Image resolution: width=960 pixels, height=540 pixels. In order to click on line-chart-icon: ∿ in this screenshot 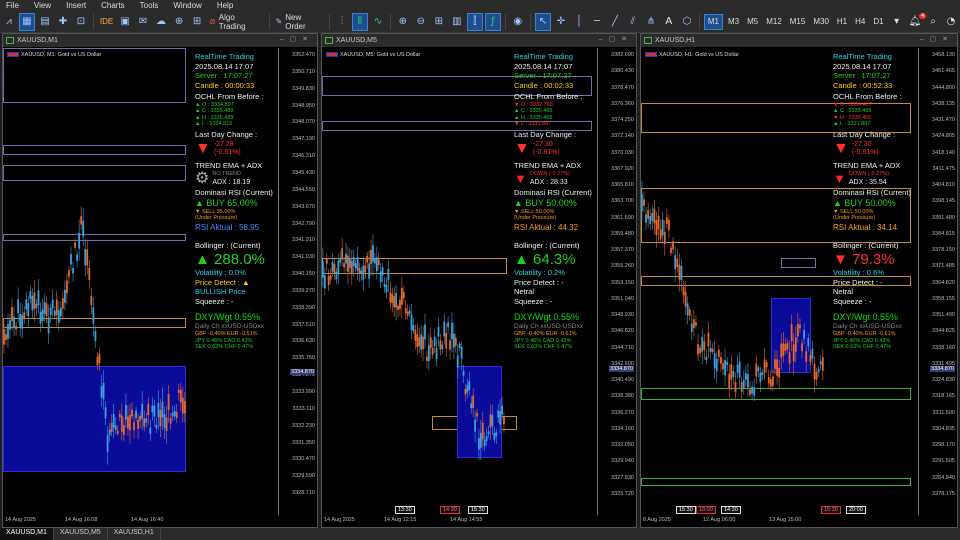, I will do `click(378, 22)`.